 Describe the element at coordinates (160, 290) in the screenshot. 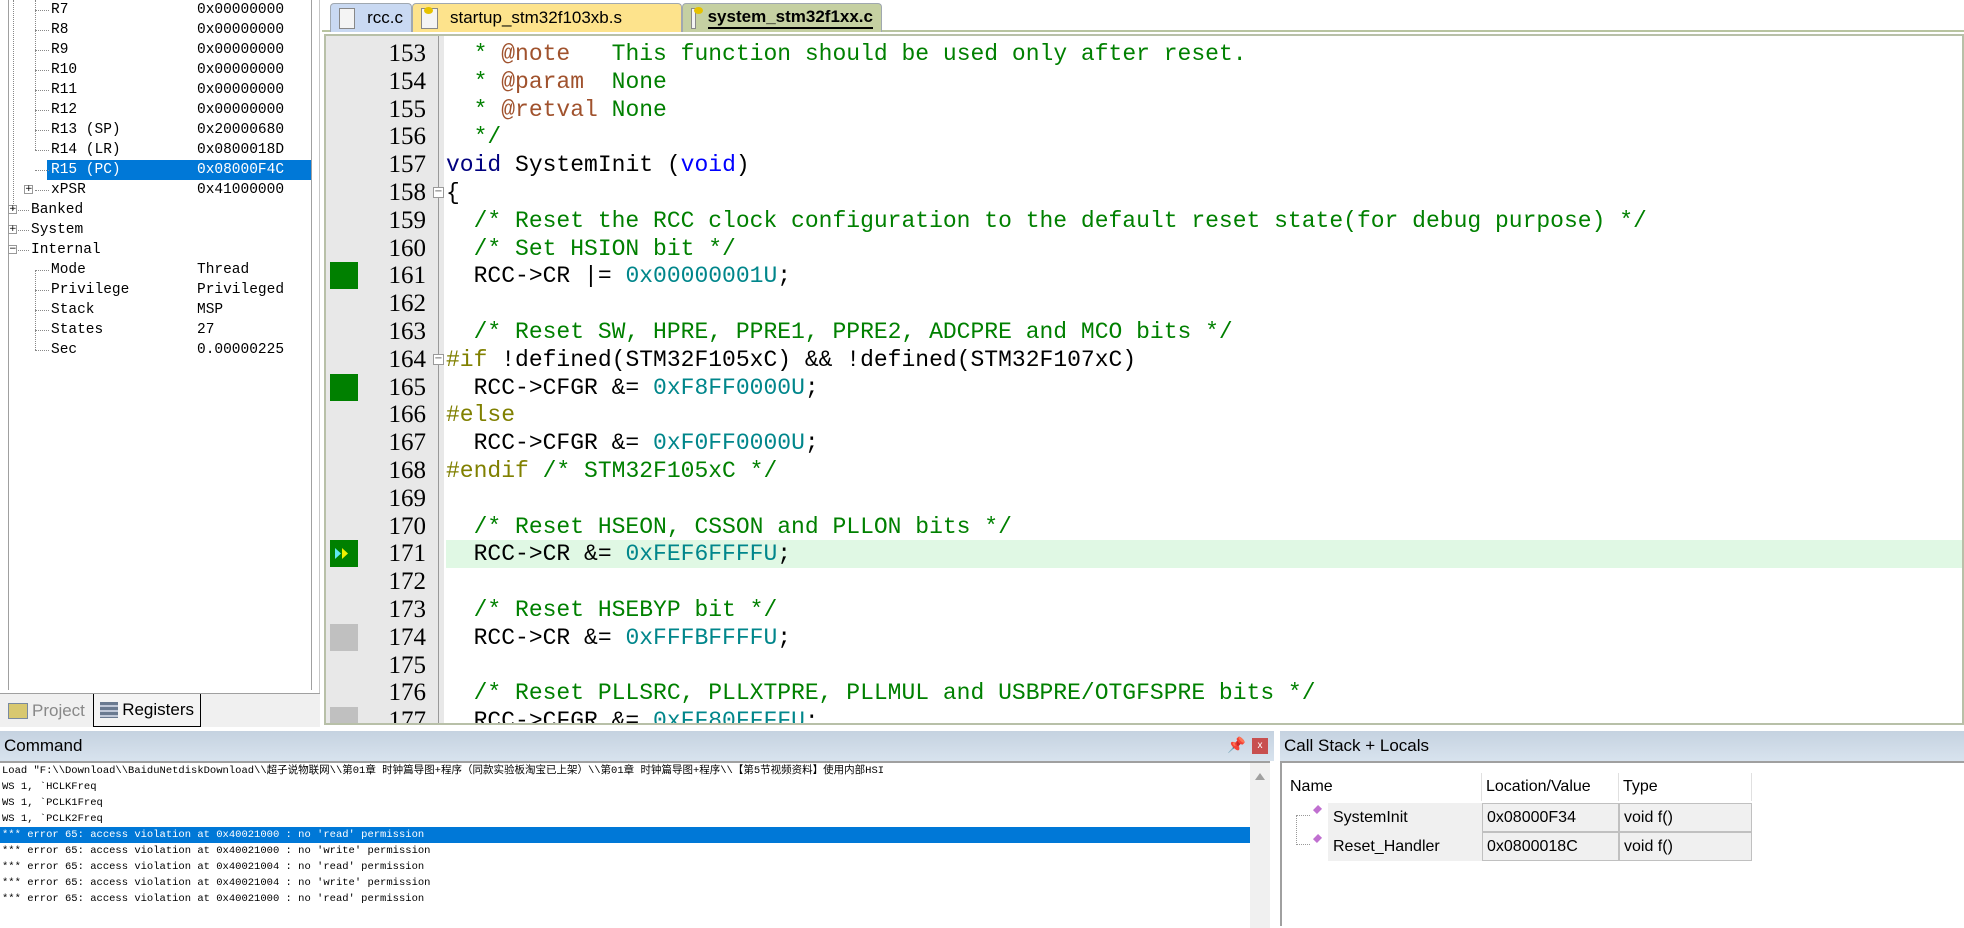

I see `register-row: Privilege Privileged` at that location.